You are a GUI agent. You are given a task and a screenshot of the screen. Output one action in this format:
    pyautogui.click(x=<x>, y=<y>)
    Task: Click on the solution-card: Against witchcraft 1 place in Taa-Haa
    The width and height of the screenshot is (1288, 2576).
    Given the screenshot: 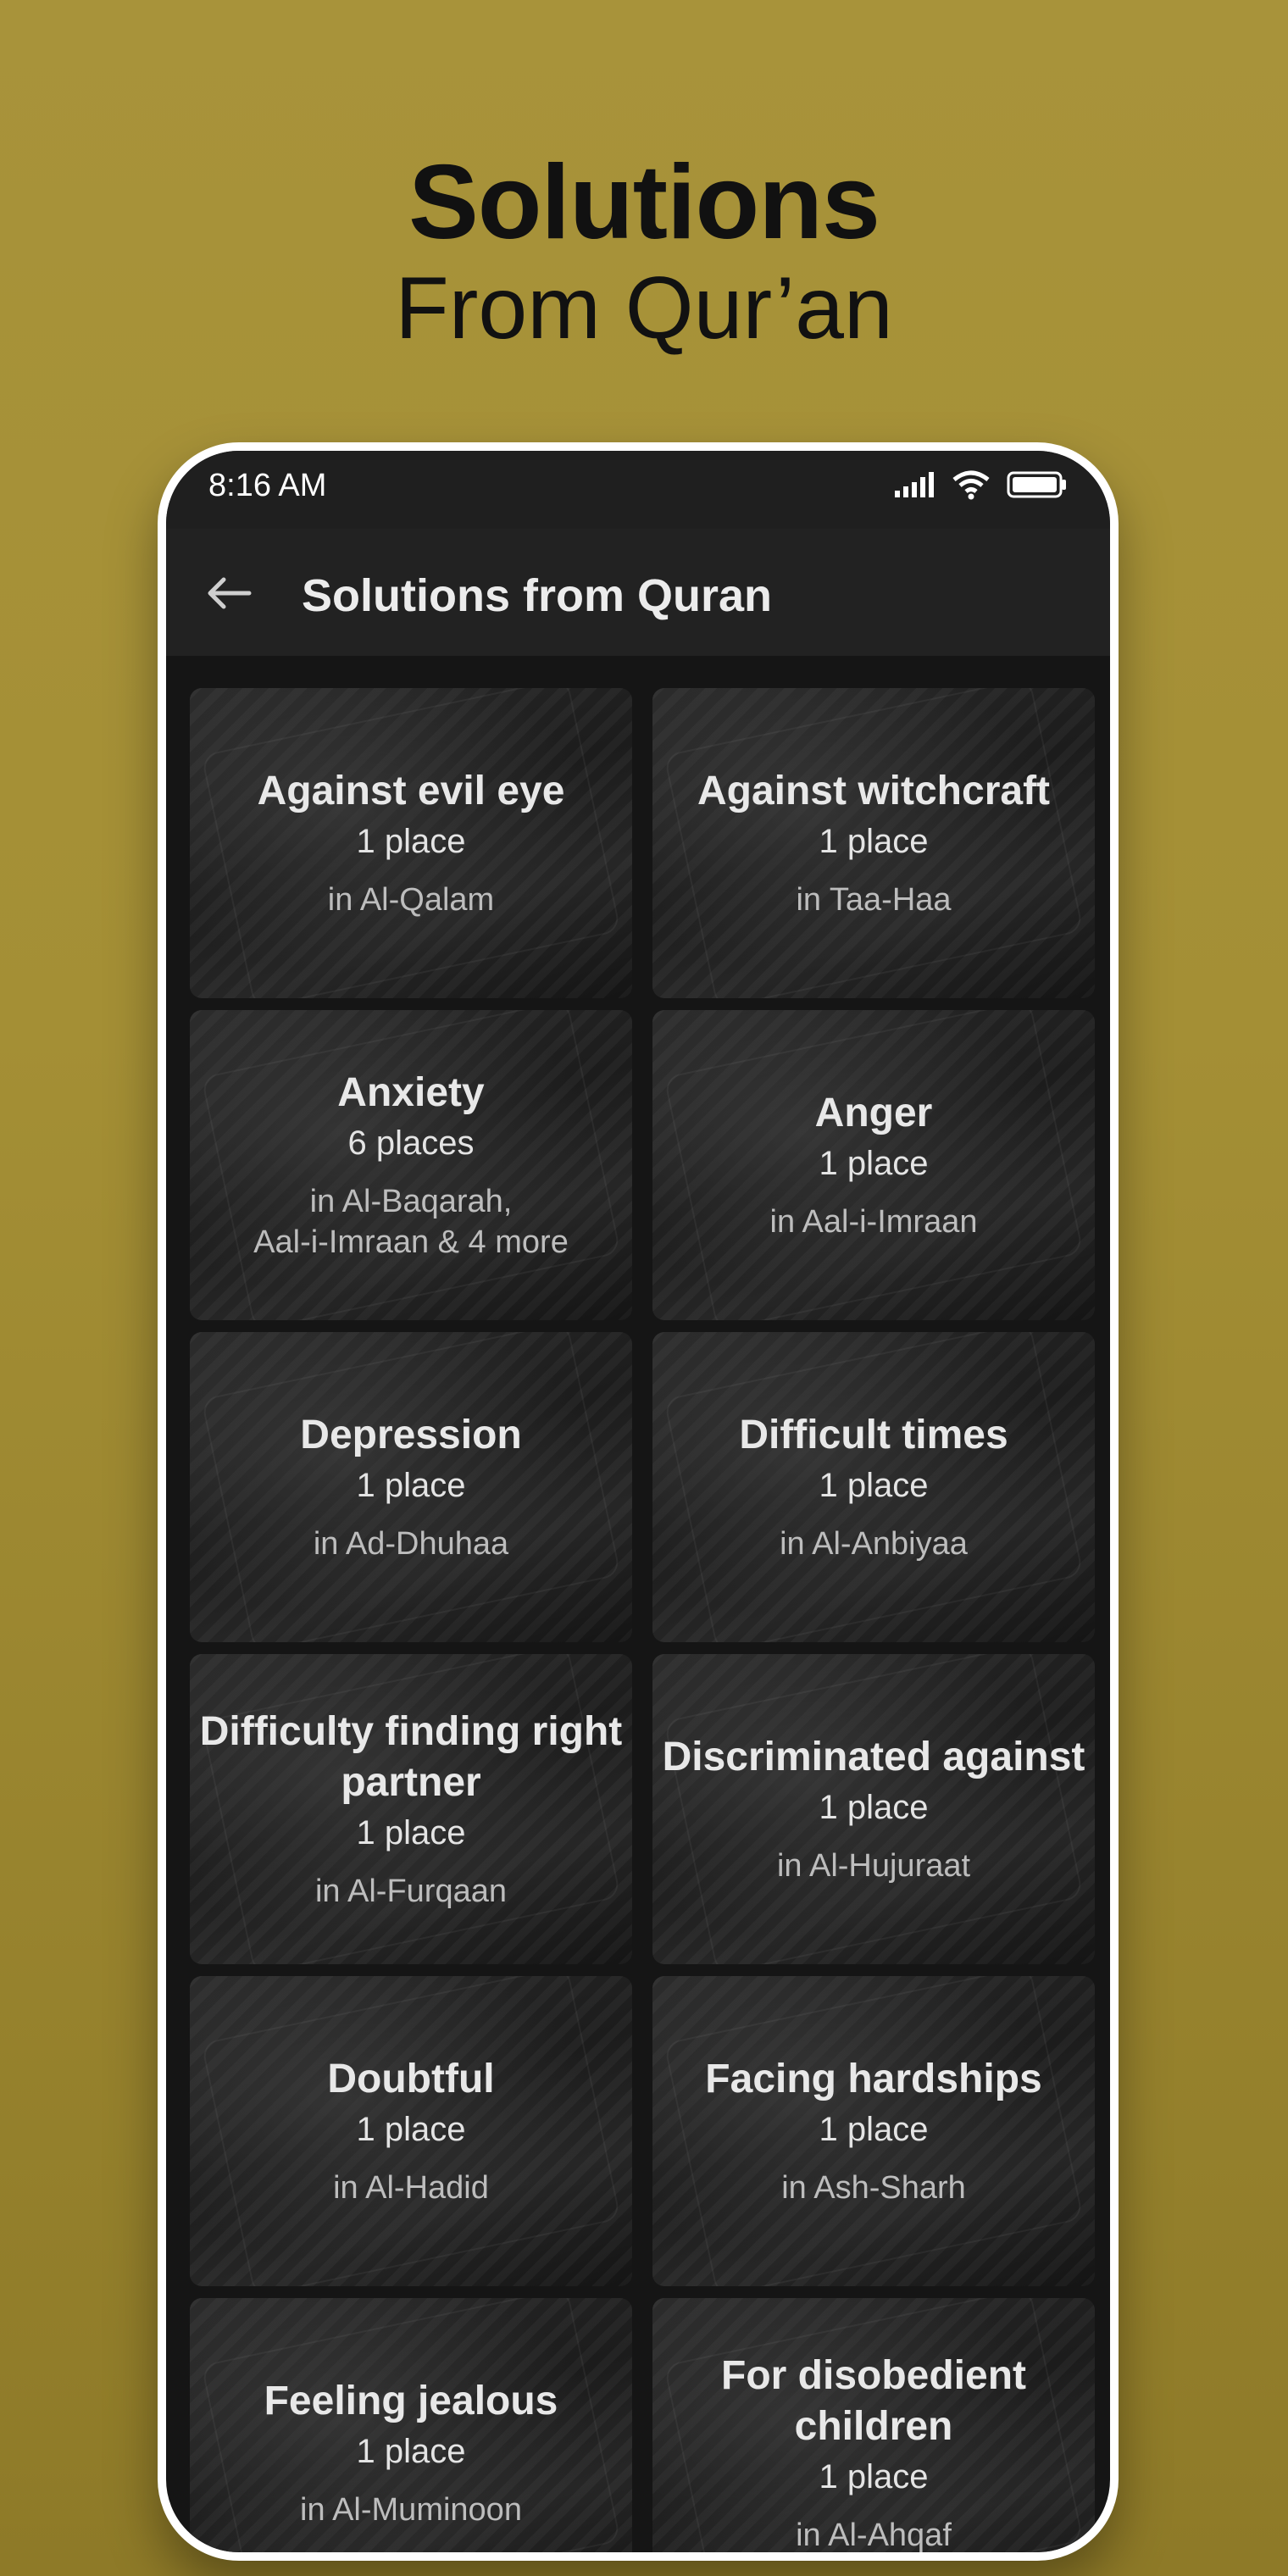 What is the action you would take?
    pyautogui.click(x=873, y=843)
    